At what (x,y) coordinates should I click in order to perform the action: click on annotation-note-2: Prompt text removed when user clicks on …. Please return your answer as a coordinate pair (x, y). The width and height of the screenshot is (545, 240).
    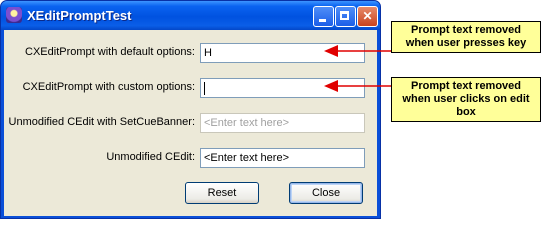
    Looking at the image, I should click on (466, 99).